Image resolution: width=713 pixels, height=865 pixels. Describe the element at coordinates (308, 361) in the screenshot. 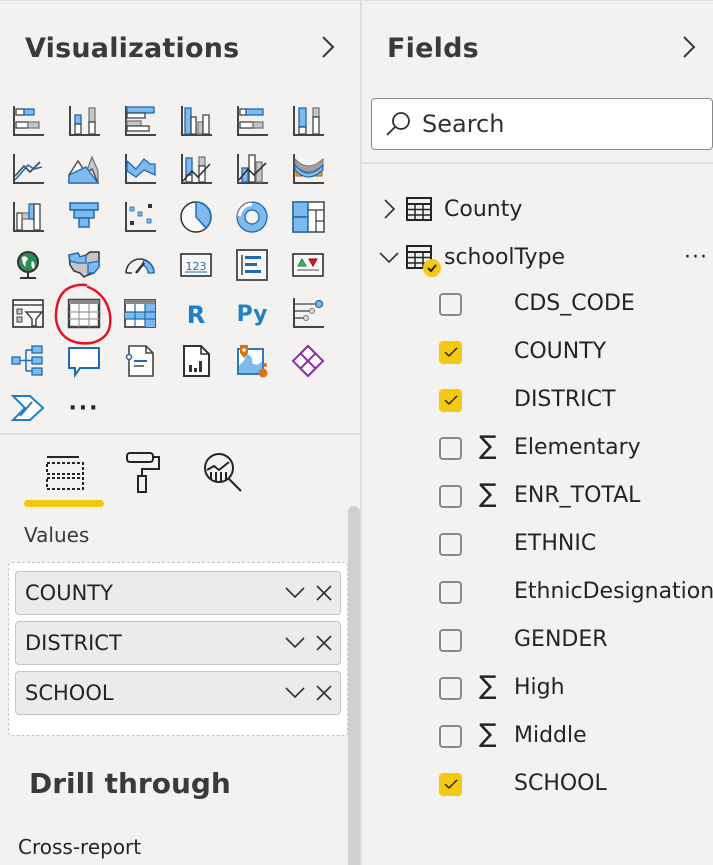

I see `power-apps-icon` at that location.